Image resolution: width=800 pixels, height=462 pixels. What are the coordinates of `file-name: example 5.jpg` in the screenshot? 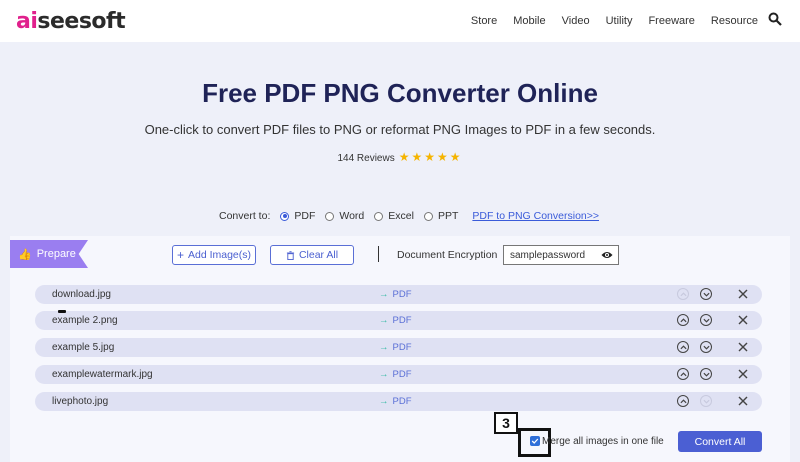 It's located at (83, 347).